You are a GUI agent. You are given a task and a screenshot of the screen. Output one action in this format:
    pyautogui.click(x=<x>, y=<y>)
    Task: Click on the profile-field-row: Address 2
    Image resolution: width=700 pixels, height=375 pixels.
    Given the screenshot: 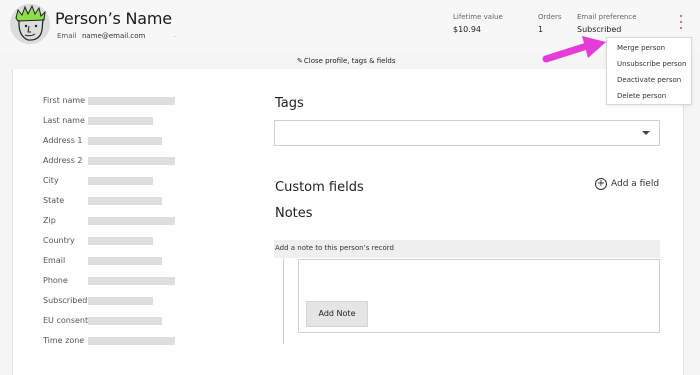 What is the action you would take?
    pyautogui.click(x=118, y=161)
    